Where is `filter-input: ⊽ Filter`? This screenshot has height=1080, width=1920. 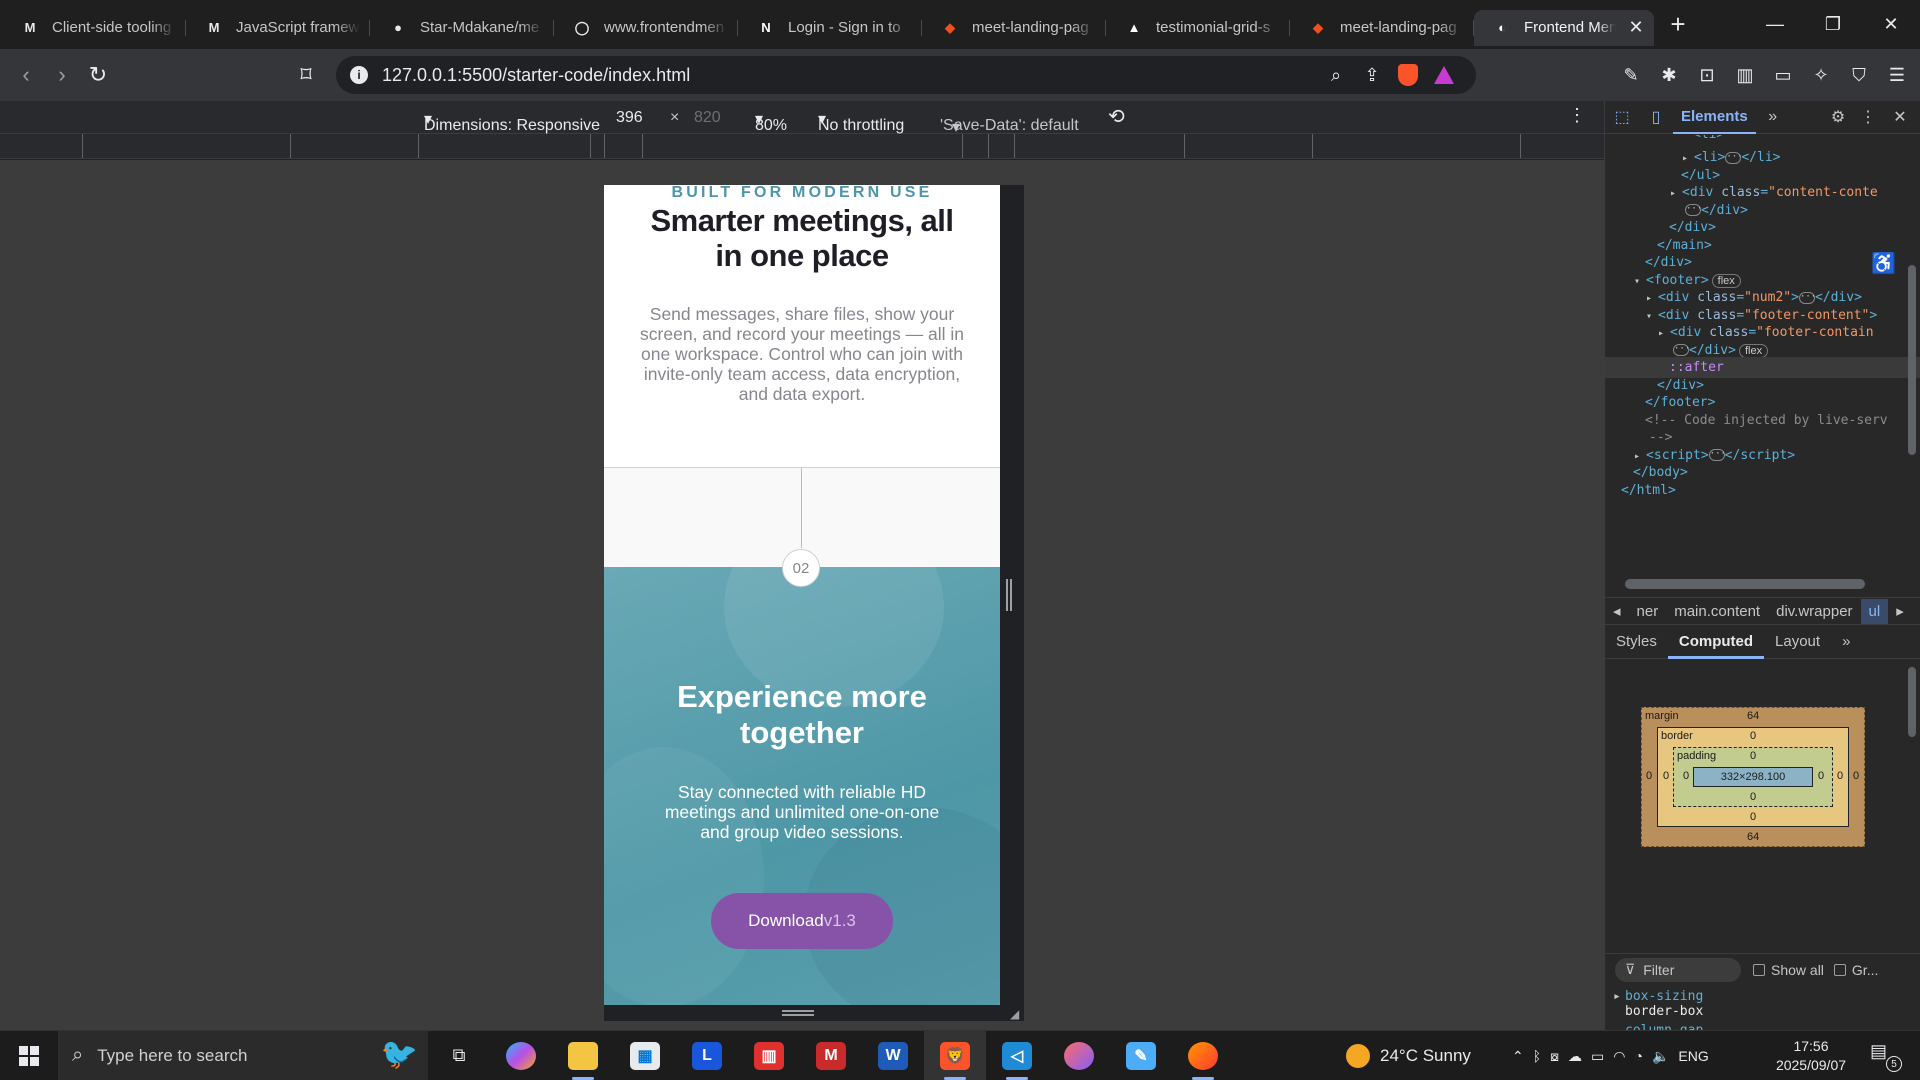 filter-input: ⊽ Filter is located at coordinates (1678, 969).